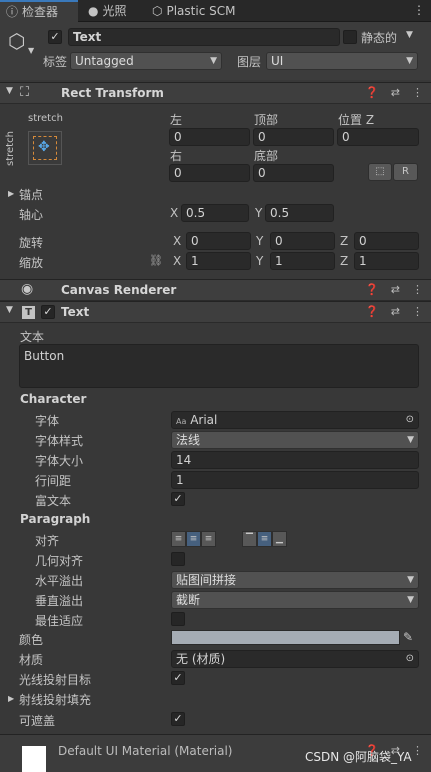 The width and height of the screenshot is (431, 772). I want to click on rect-transform-icon: ⛶, so click(25, 92).